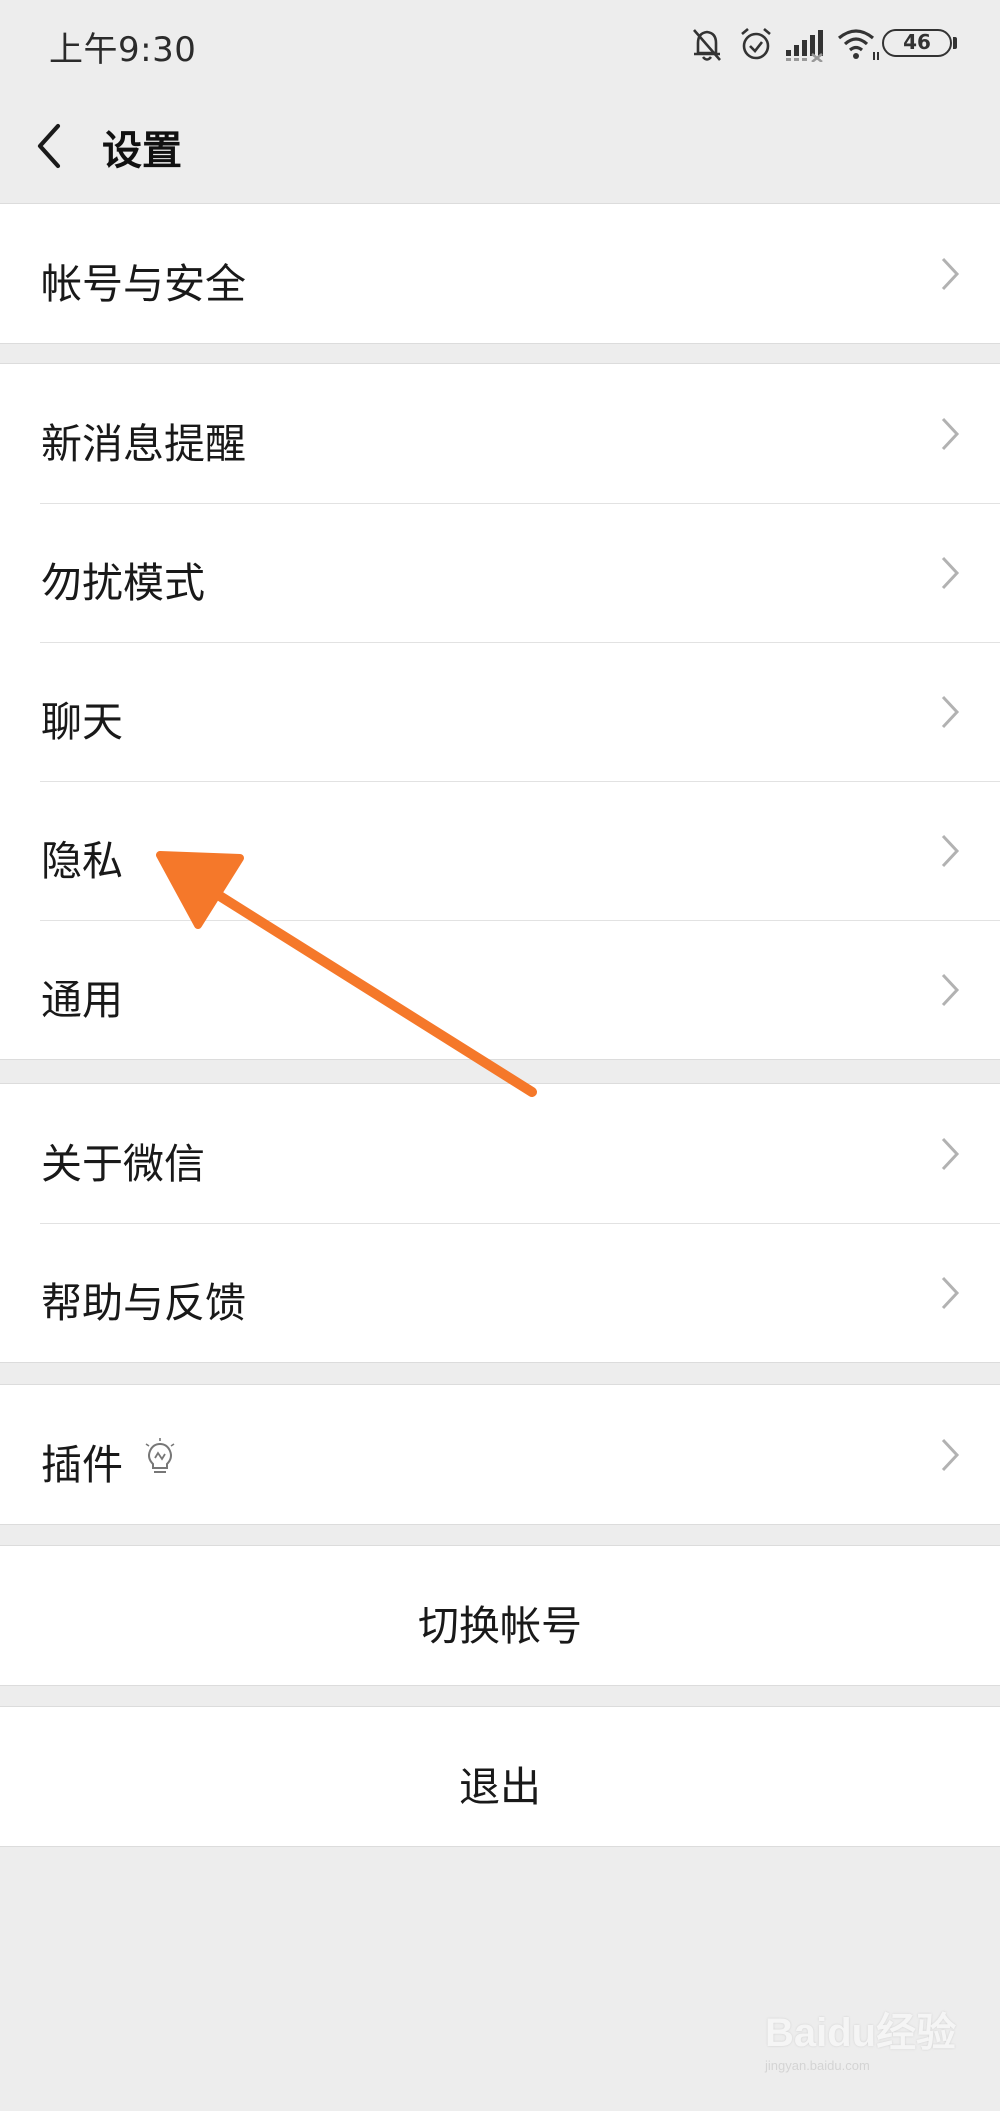 The width and height of the screenshot is (1000, 2111). Describe the element at coordinates (500, 1626) in the screenshot. I see `switch-account-label: 切换帐号` at that location.